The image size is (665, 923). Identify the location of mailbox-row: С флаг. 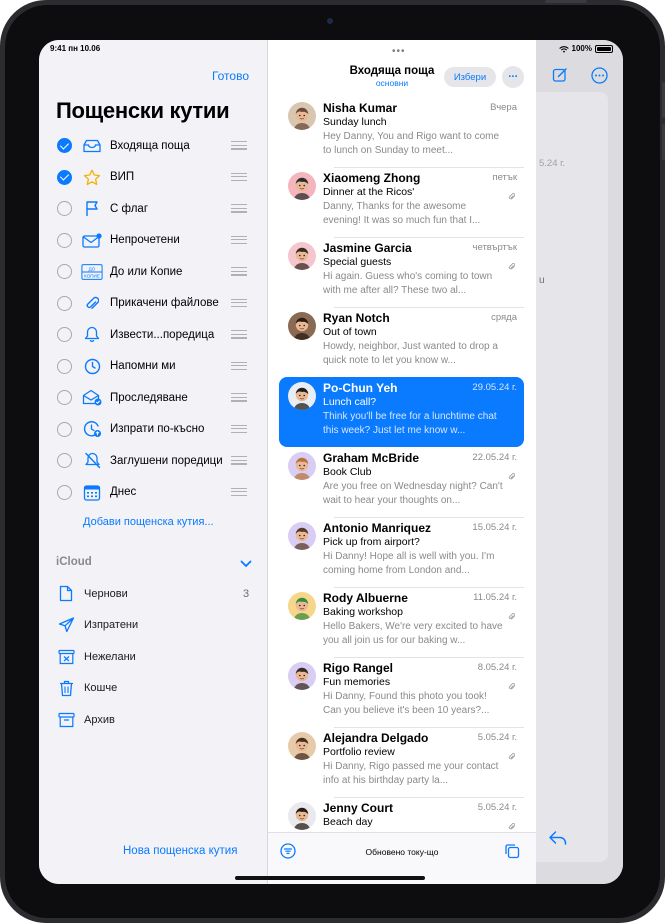
(153, 208).